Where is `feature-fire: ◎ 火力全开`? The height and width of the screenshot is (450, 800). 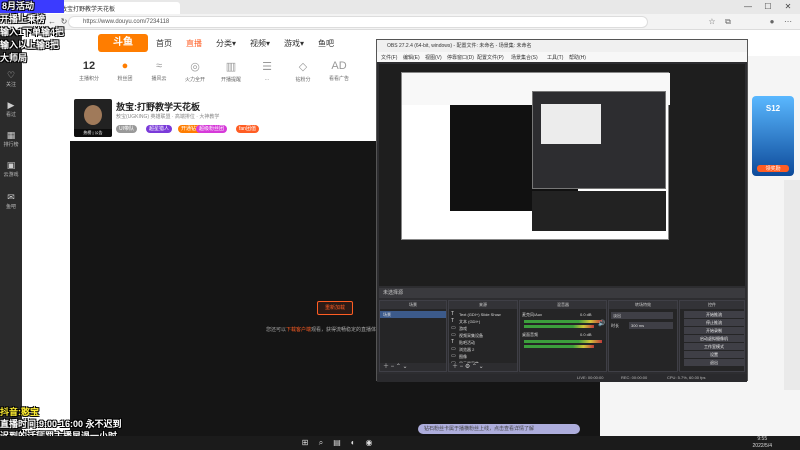
feature-fire: ◎ 火力全开 is located at coordinates (195, 71).